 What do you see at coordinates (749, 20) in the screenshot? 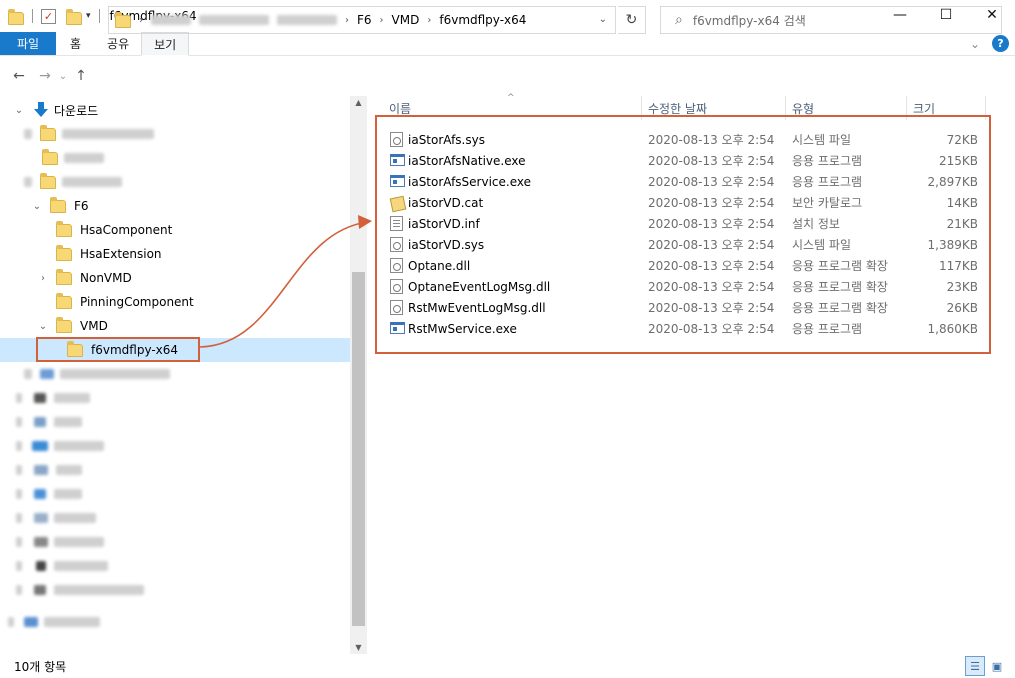
I see `search-placeholder: f6vmdflpy-x64 검색` at bounding box center [749, 20].